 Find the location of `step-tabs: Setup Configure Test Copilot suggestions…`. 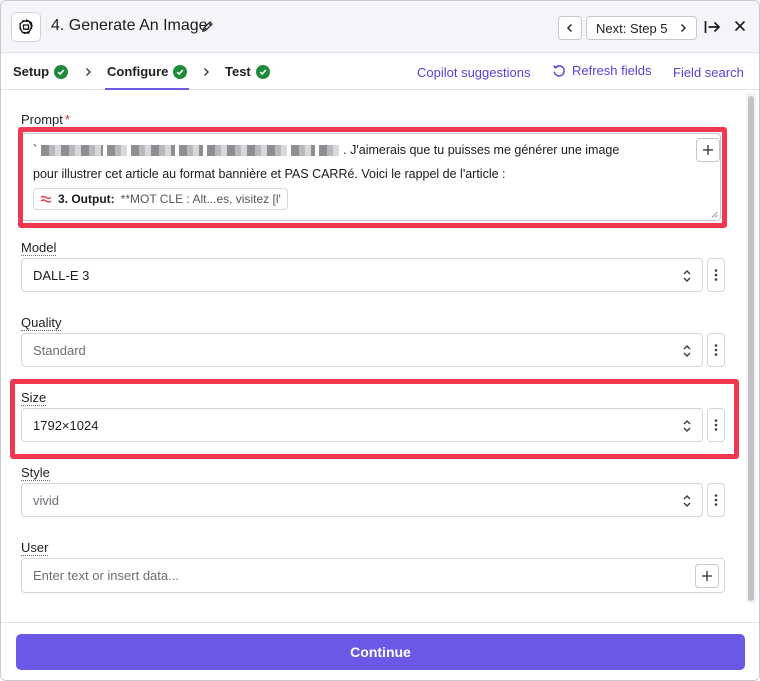

step-tabs: Setup Configure Test Copilot suggestions… is located at coordinates (380, 71).